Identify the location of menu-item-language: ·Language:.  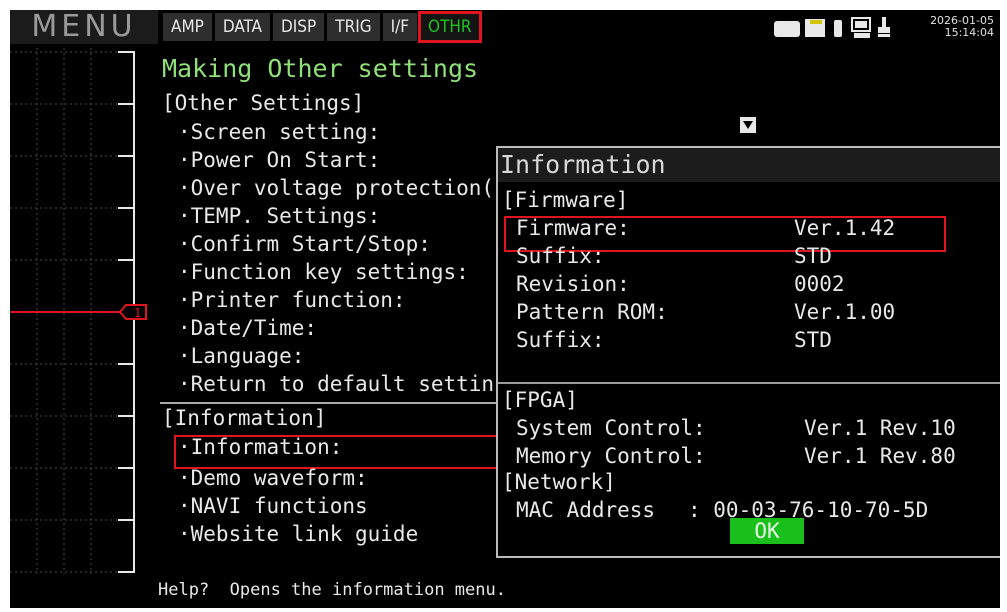
(241, 356).